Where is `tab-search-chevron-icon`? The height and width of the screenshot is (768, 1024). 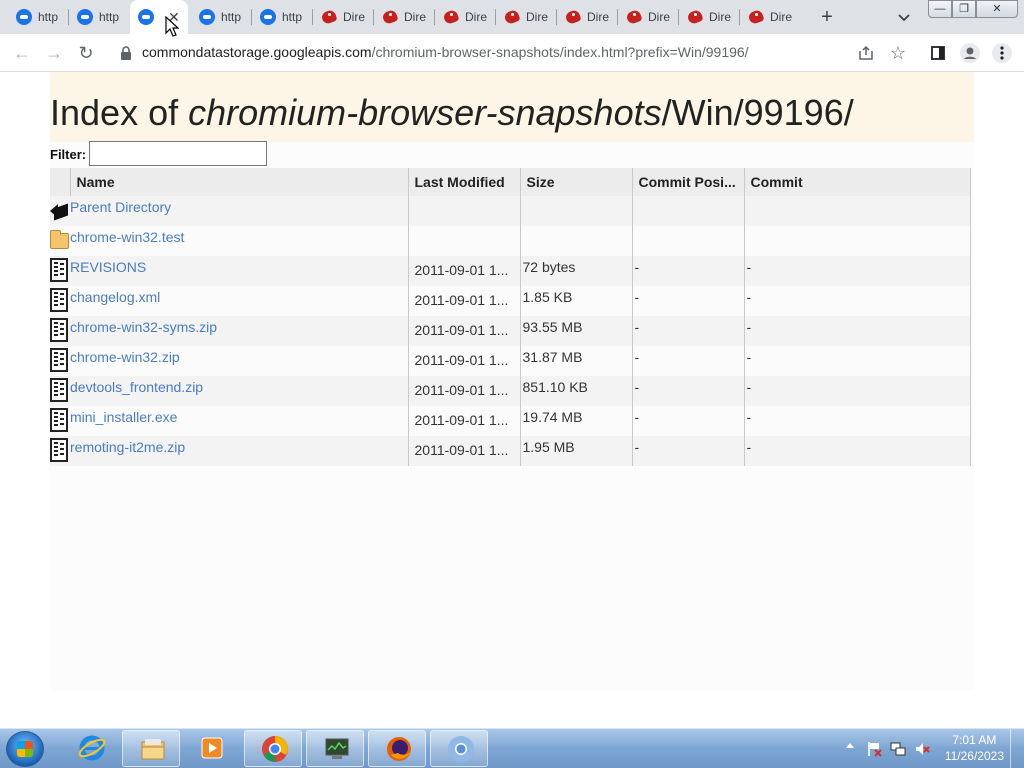 tab-search-chevron-icon is located at coordinates (904, 17).